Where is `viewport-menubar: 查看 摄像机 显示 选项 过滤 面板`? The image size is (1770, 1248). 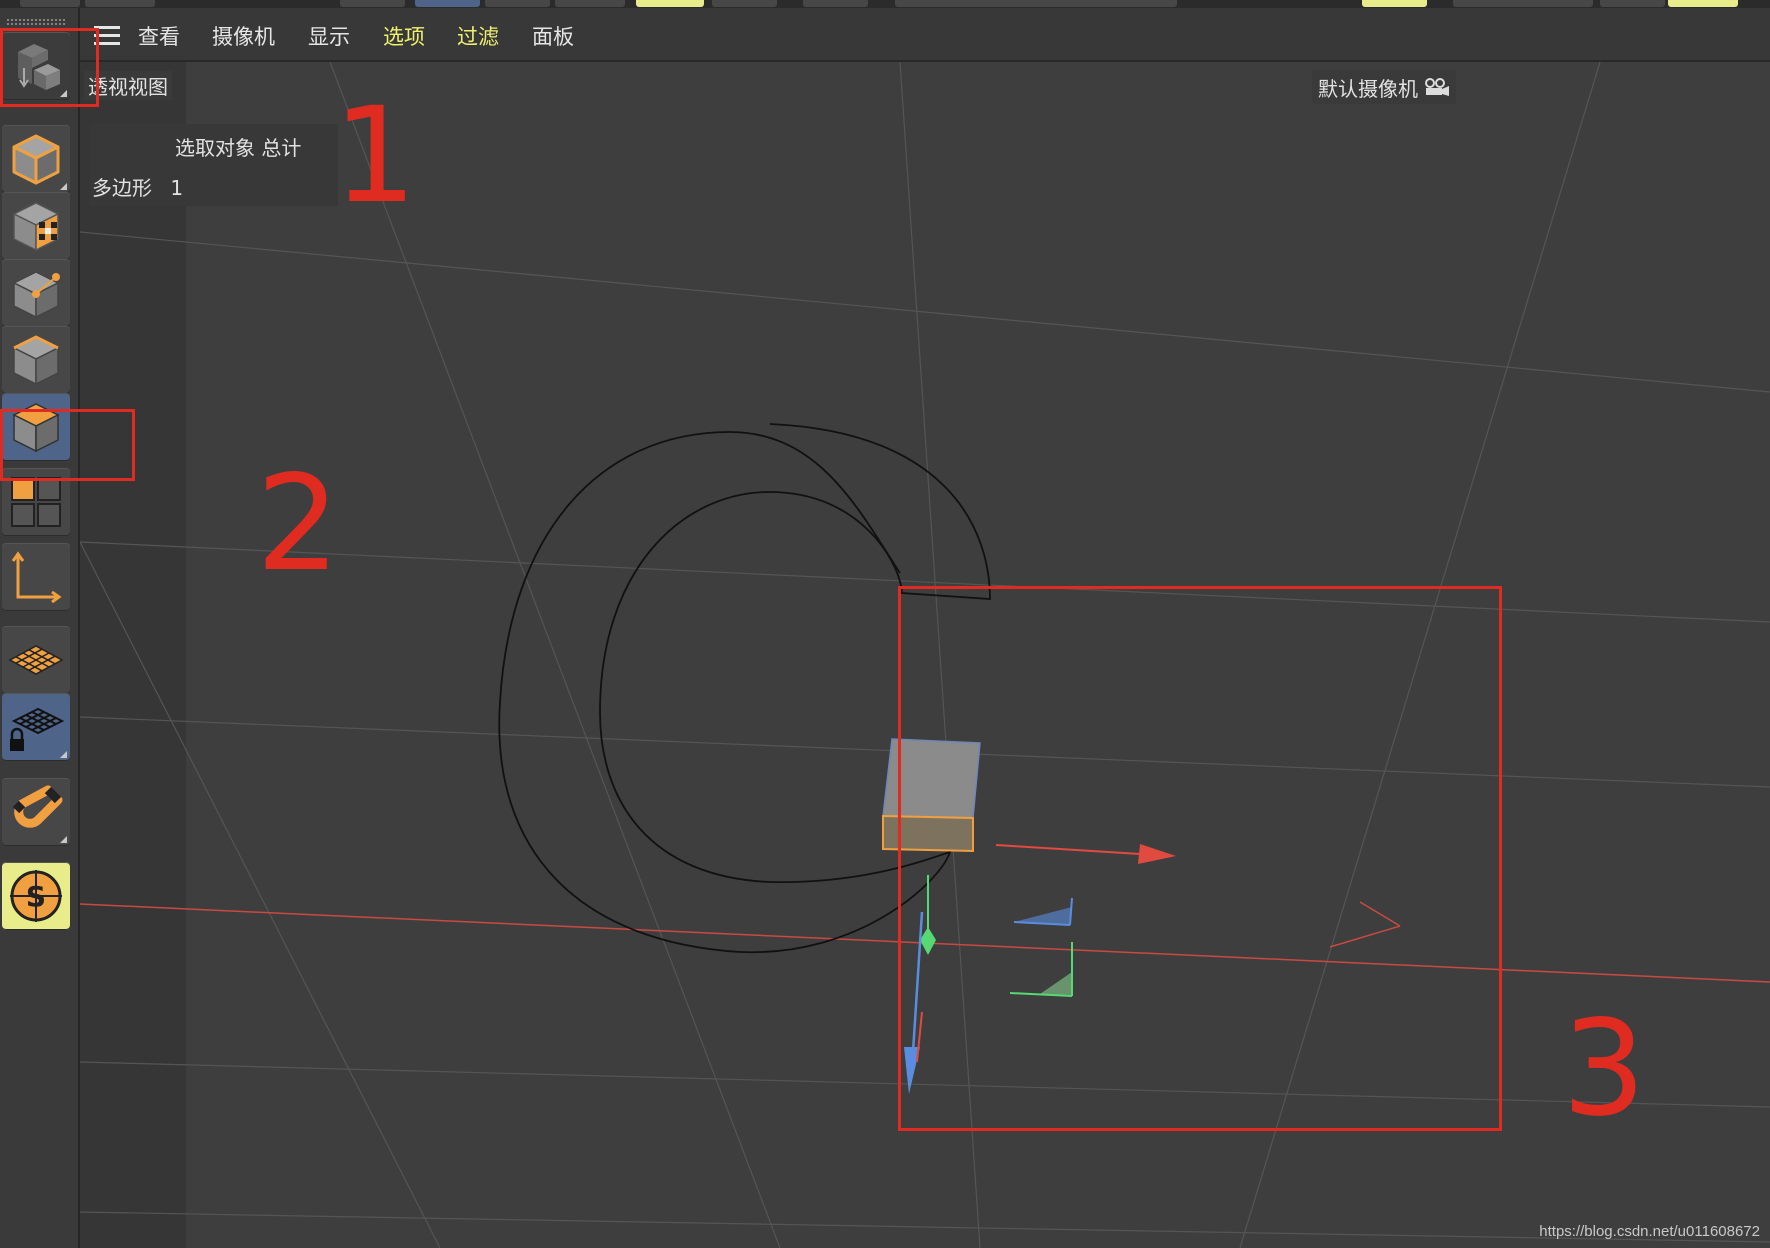 viewport-menubar: 查看 摄像机 显示 选项 过滤 面板 is located at coordinates (925, 35).